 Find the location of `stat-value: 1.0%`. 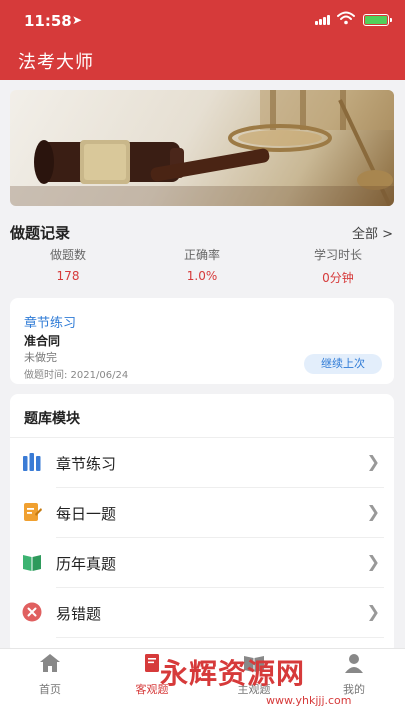

stat-value: 1.0% is located at coordinates (202, 276).